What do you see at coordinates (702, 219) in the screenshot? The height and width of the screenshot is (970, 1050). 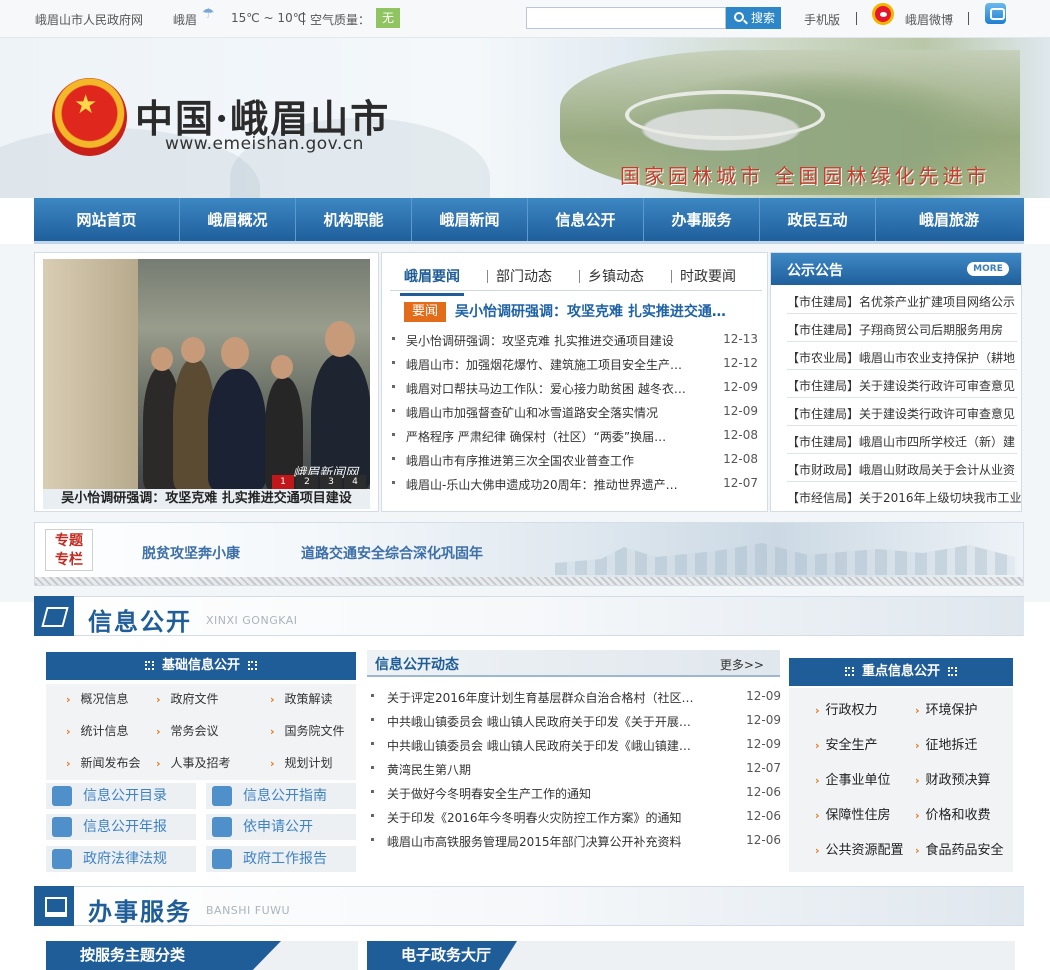 I see `nav-item-services: 办事服务` at bounding box center [702, 219].